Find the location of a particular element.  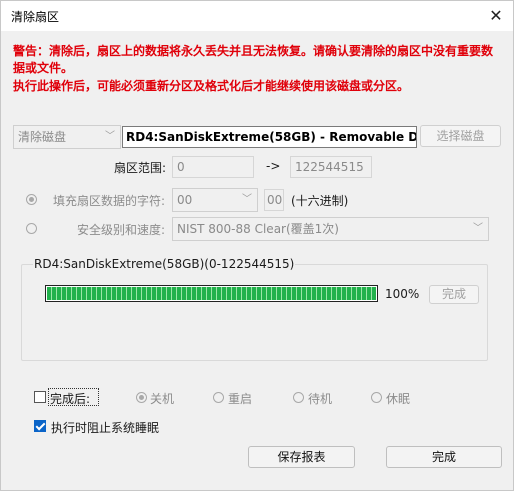

option-standby-radio is located at coordinates (298, 397).